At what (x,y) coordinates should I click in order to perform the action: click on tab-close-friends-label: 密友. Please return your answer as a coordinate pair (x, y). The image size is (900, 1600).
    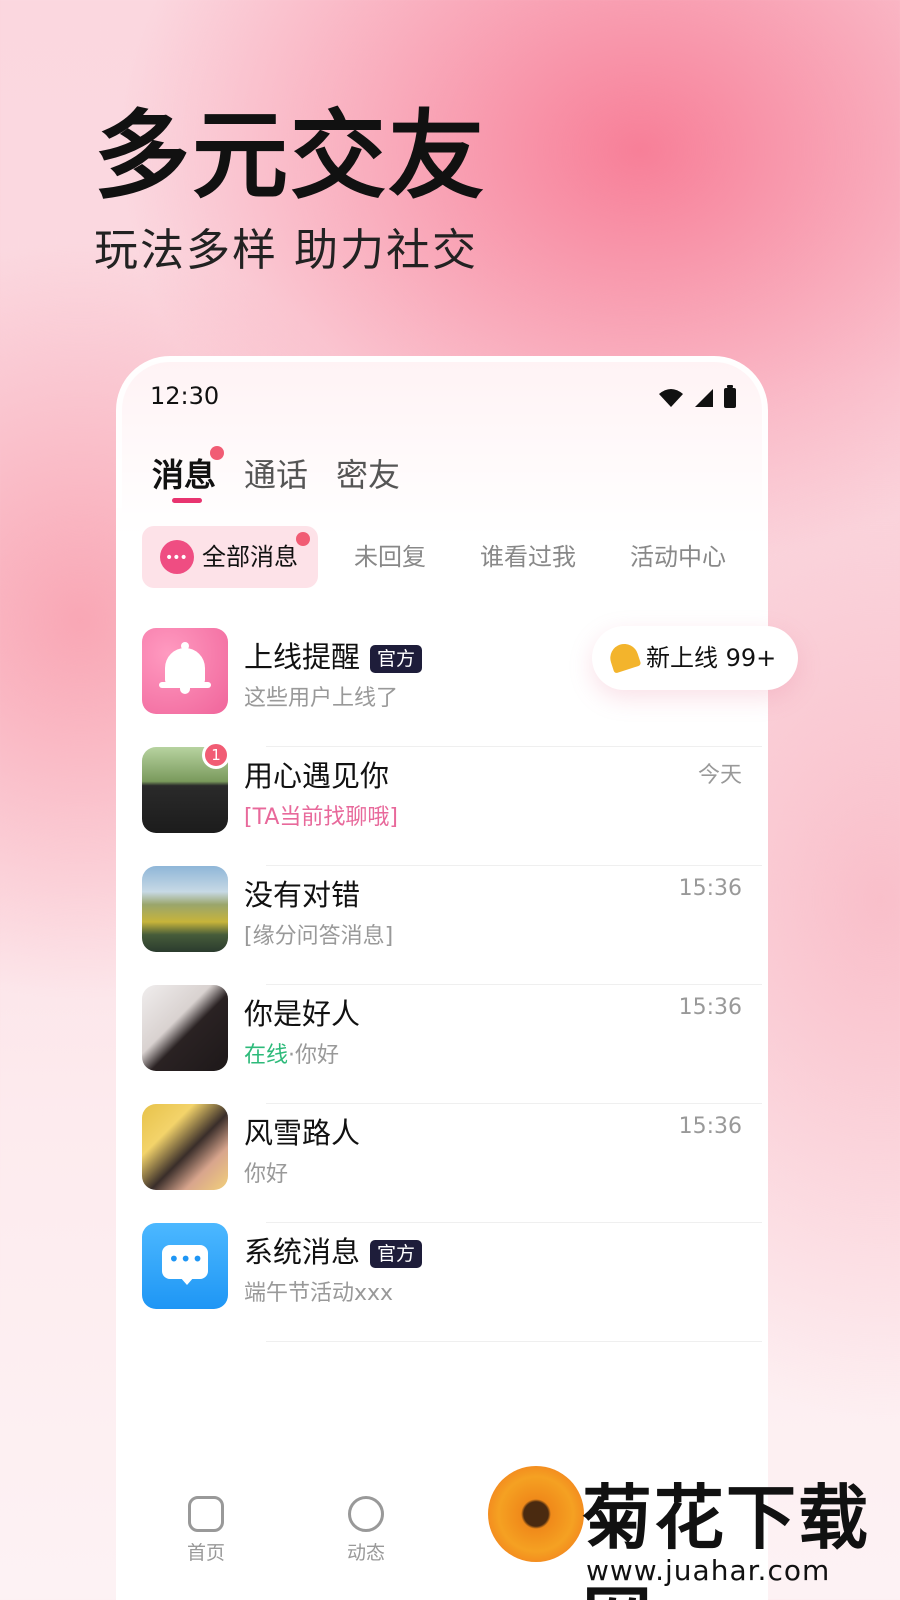
    Looking at the image, I should click on (368, 475).